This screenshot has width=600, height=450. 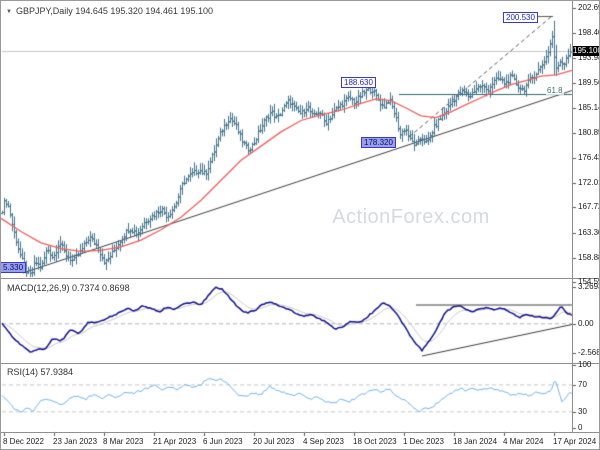 I want to click on ohlc-values-label: 194.645 195.320 194.461 195.100, so click(x=144, y=11).